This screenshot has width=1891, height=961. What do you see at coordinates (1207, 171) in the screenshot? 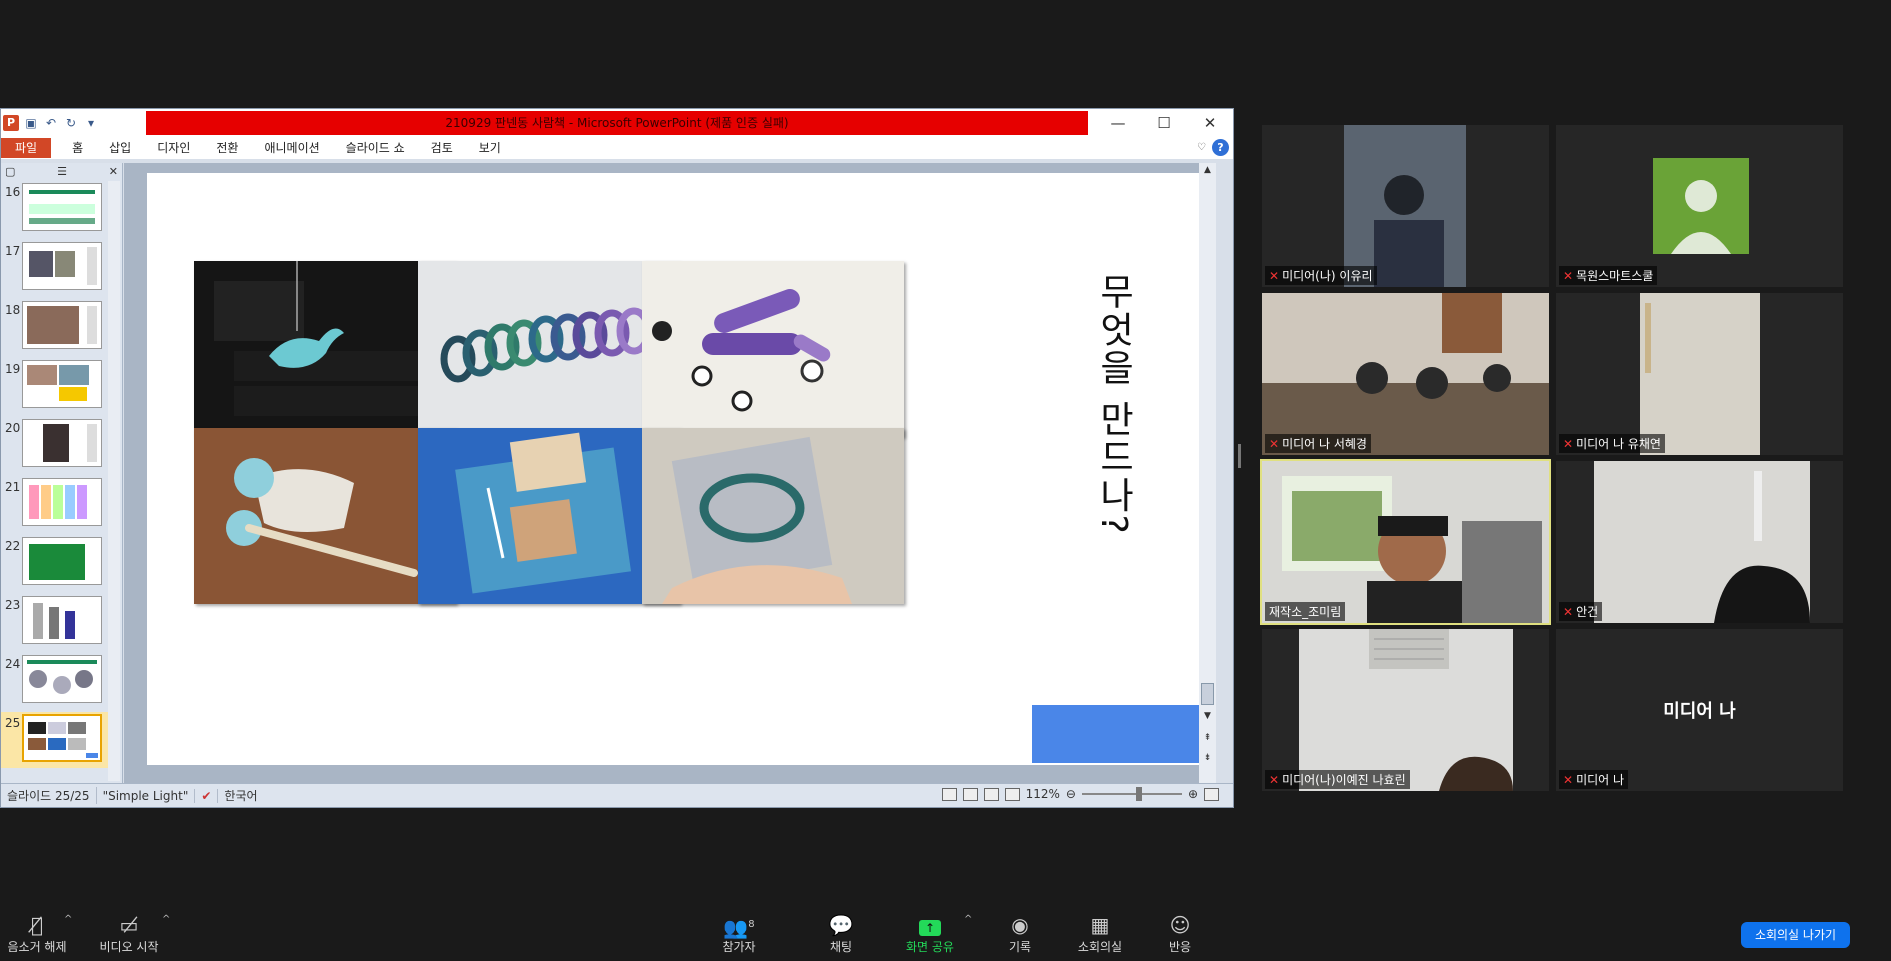
I see `scroll-up-icon: ▲` at bounding box center [1207, 171].